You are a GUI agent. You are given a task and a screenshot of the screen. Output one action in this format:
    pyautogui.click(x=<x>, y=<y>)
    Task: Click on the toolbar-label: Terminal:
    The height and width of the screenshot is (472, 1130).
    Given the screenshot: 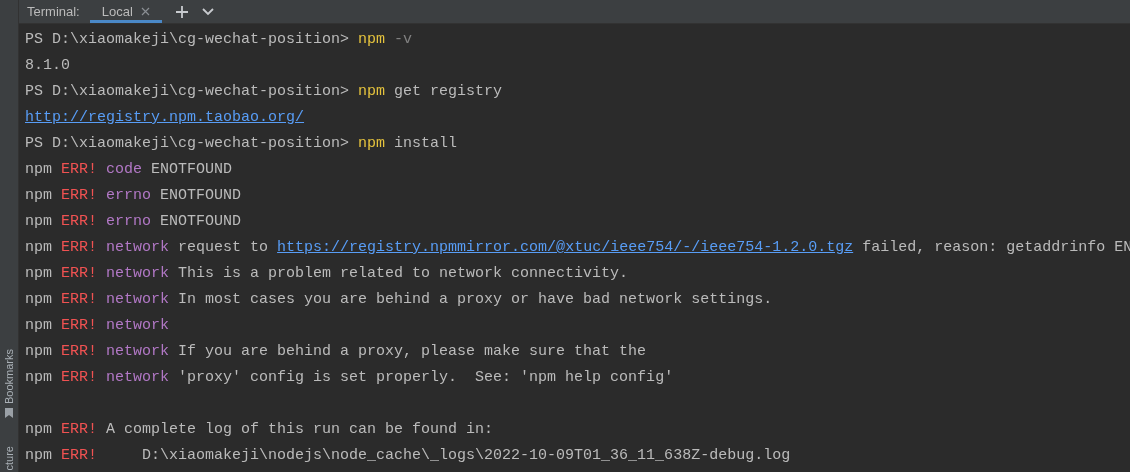 What is the action you would take?
    pyautogui.click(x=53, y=11)
    